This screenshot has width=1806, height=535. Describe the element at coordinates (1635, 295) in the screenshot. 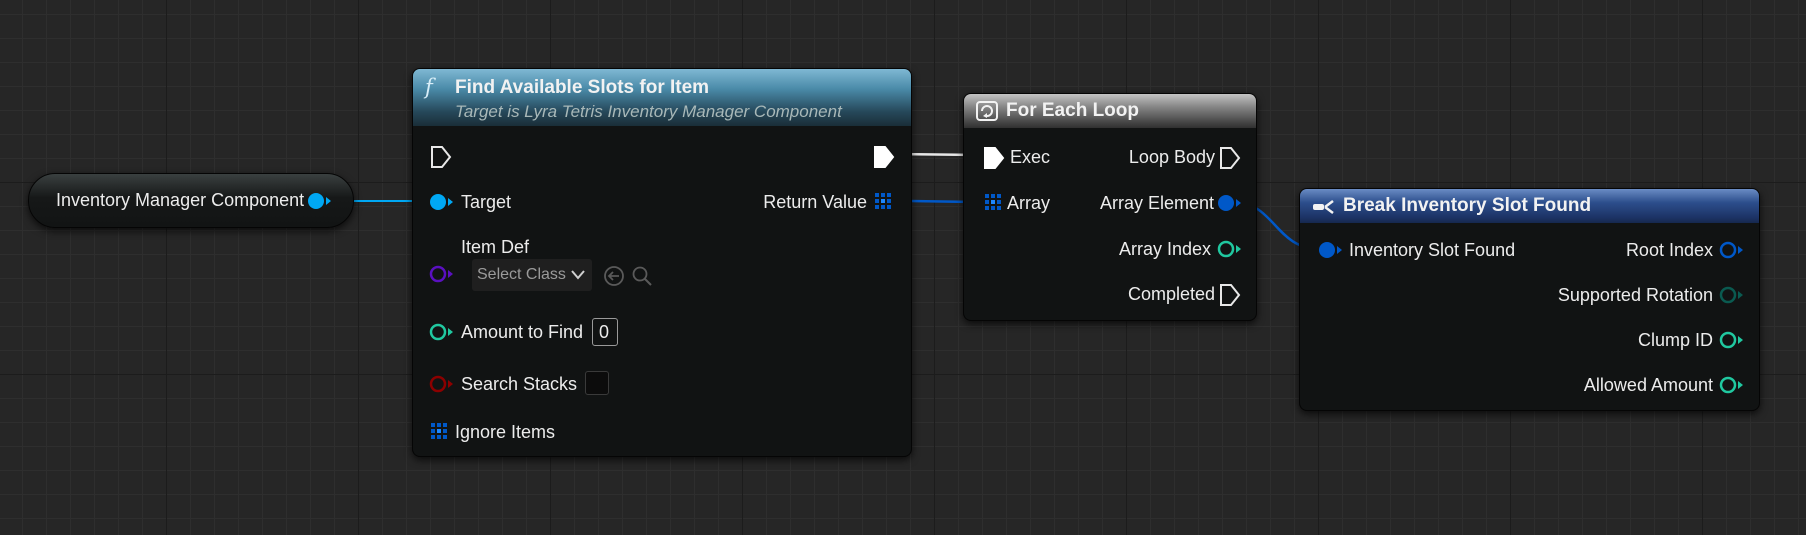

I see `supported-rotation-label: Supported Rotation` at that location.